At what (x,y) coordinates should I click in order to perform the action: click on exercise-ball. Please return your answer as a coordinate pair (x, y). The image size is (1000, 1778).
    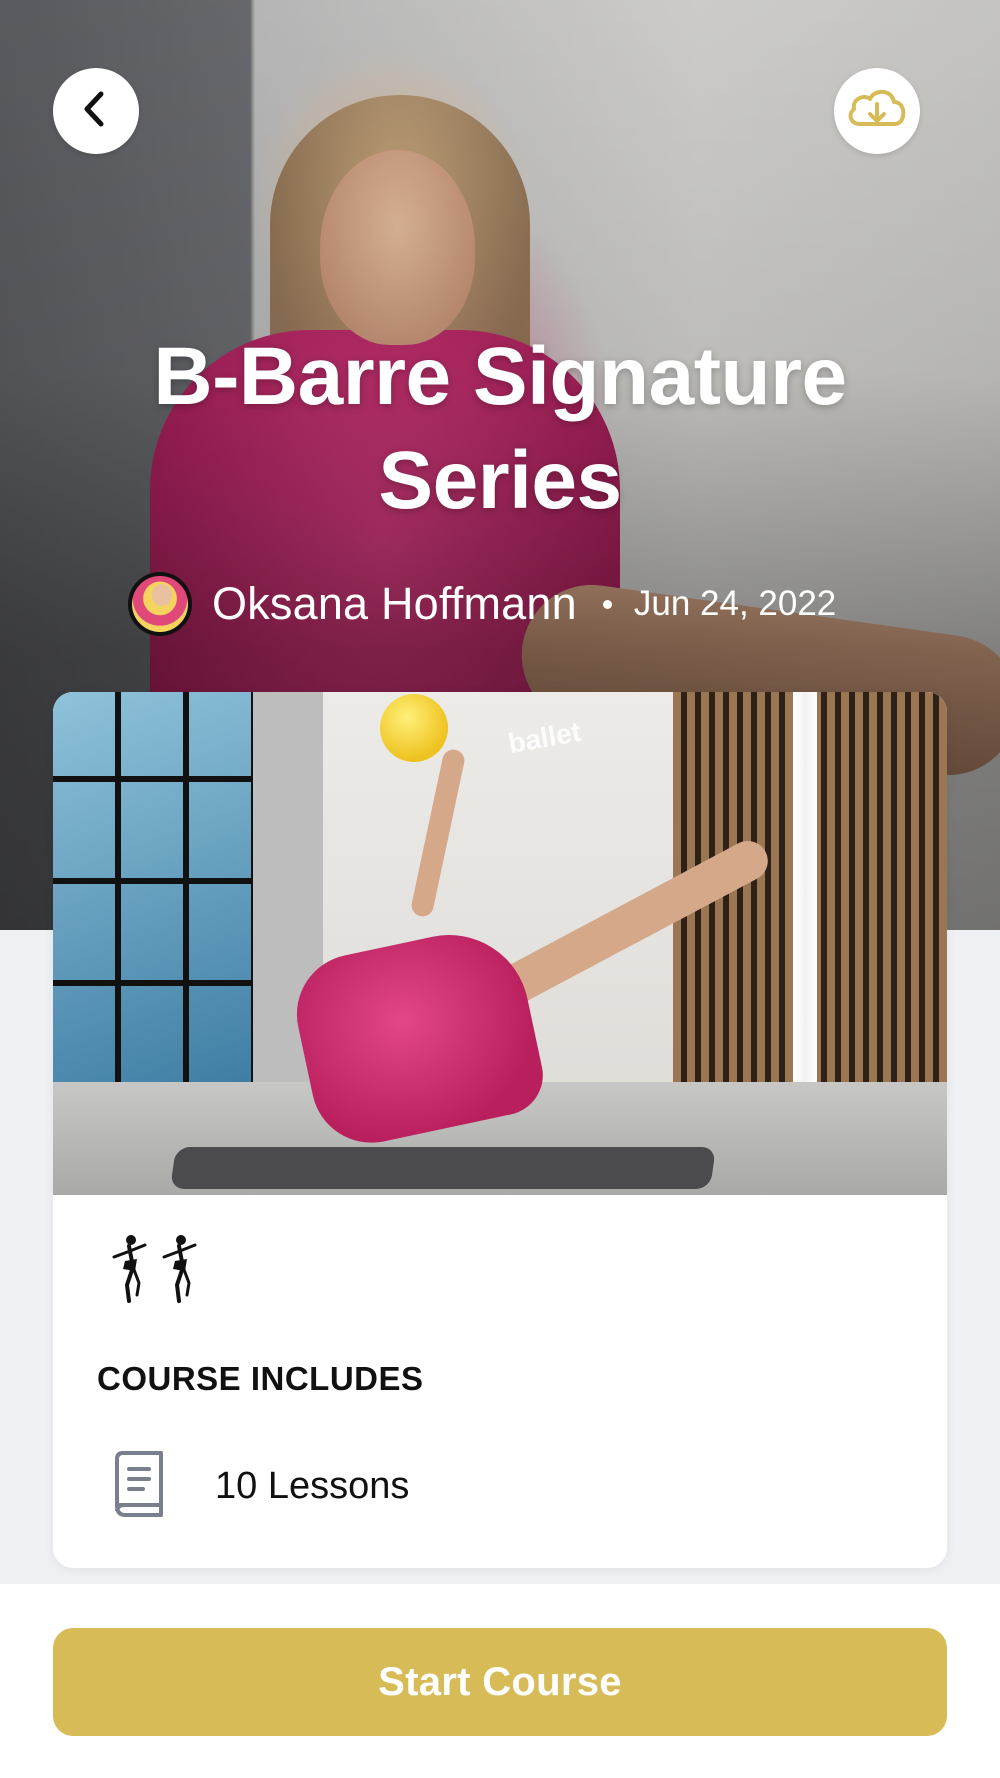
    Looking at the image, I should click on (414, 728).